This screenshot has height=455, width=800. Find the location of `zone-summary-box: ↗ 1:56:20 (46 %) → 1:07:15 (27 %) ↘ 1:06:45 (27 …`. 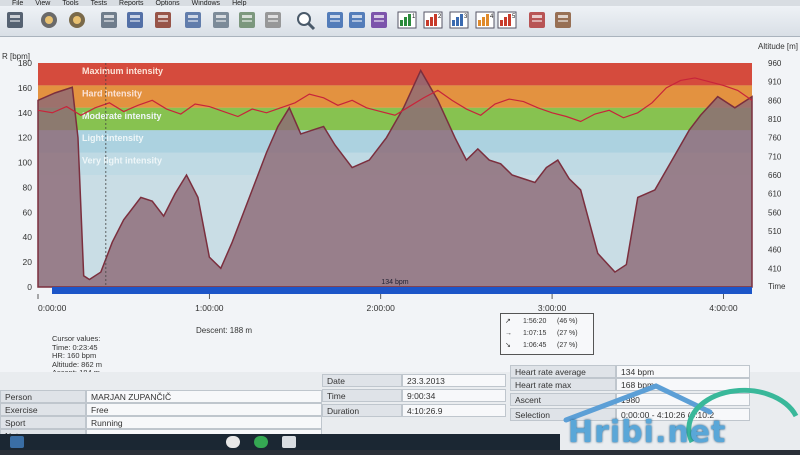

zone-summary-box: ↗ 1:56:20 (46 %) → 1:07:15 (27 %) ↘ 1:06:45 (27 … is located at coordinates (547, 334).